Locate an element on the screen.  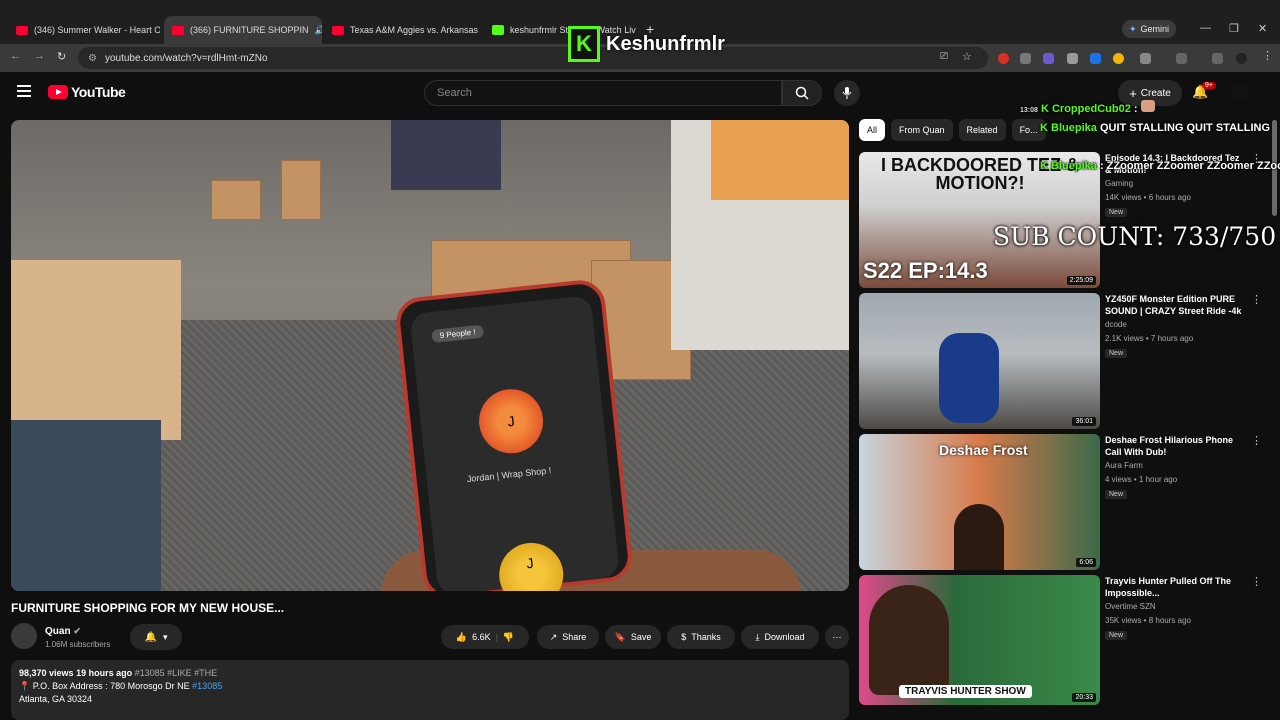
forward-icon: → is located at coordinates (39, 56).